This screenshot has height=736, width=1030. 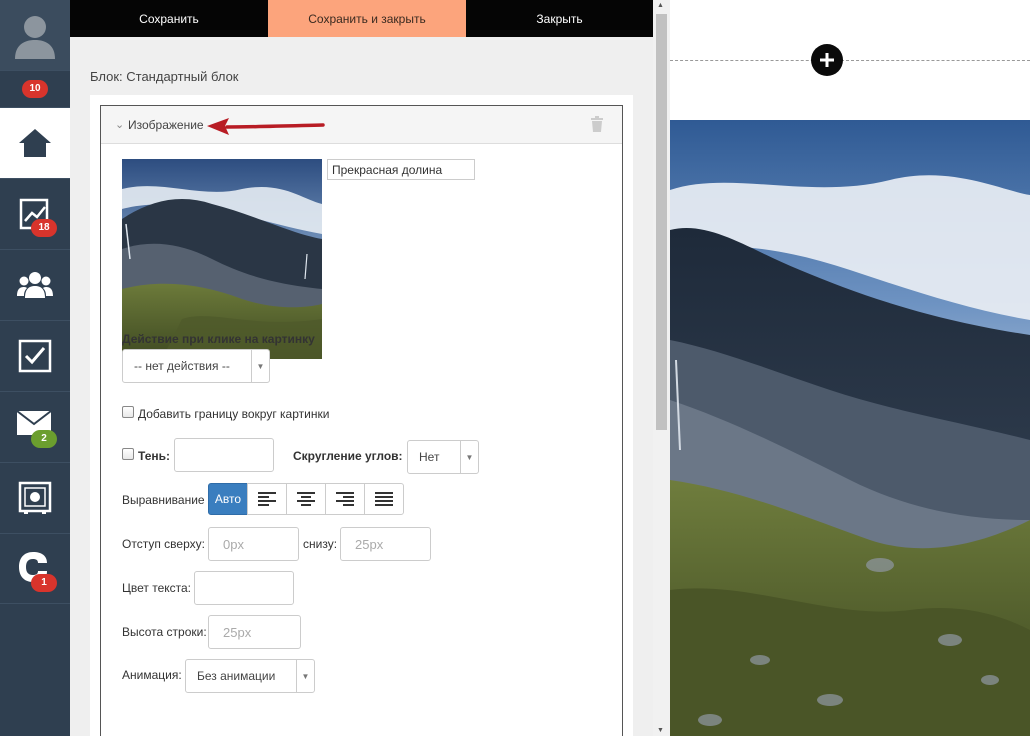 What do you see at coordinates (163, 544) in the screenshot?
I see `margin-top-label: Отступ сверху:` at bounding box center [163, 544].